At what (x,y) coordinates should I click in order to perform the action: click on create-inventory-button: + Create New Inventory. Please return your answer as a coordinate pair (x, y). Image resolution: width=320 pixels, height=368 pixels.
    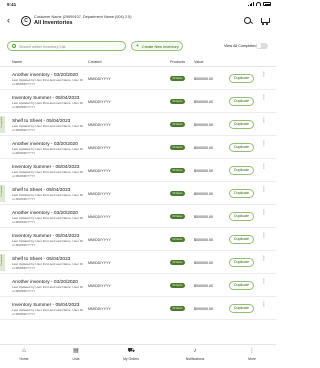
    Looking at the image, I should click on (157, 46).